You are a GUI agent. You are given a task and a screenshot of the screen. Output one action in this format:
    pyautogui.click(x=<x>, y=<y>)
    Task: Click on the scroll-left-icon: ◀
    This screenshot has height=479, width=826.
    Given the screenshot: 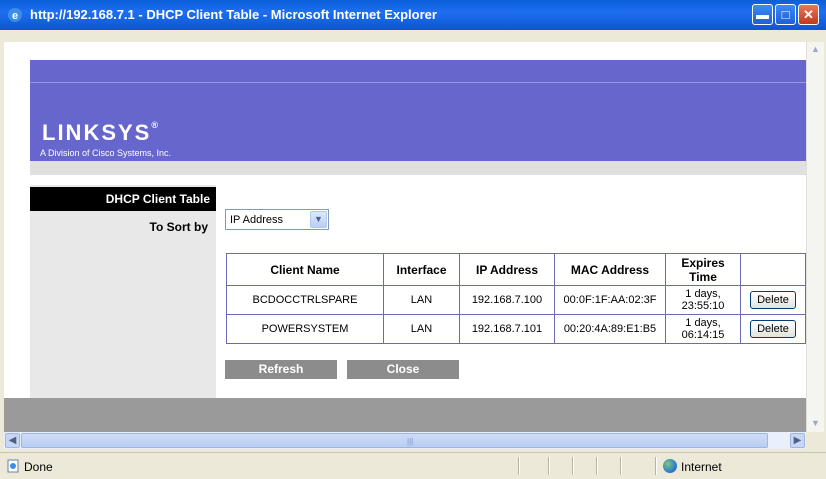 What is the action you would take?
    pyautogui.click(x=12, y=440)
    